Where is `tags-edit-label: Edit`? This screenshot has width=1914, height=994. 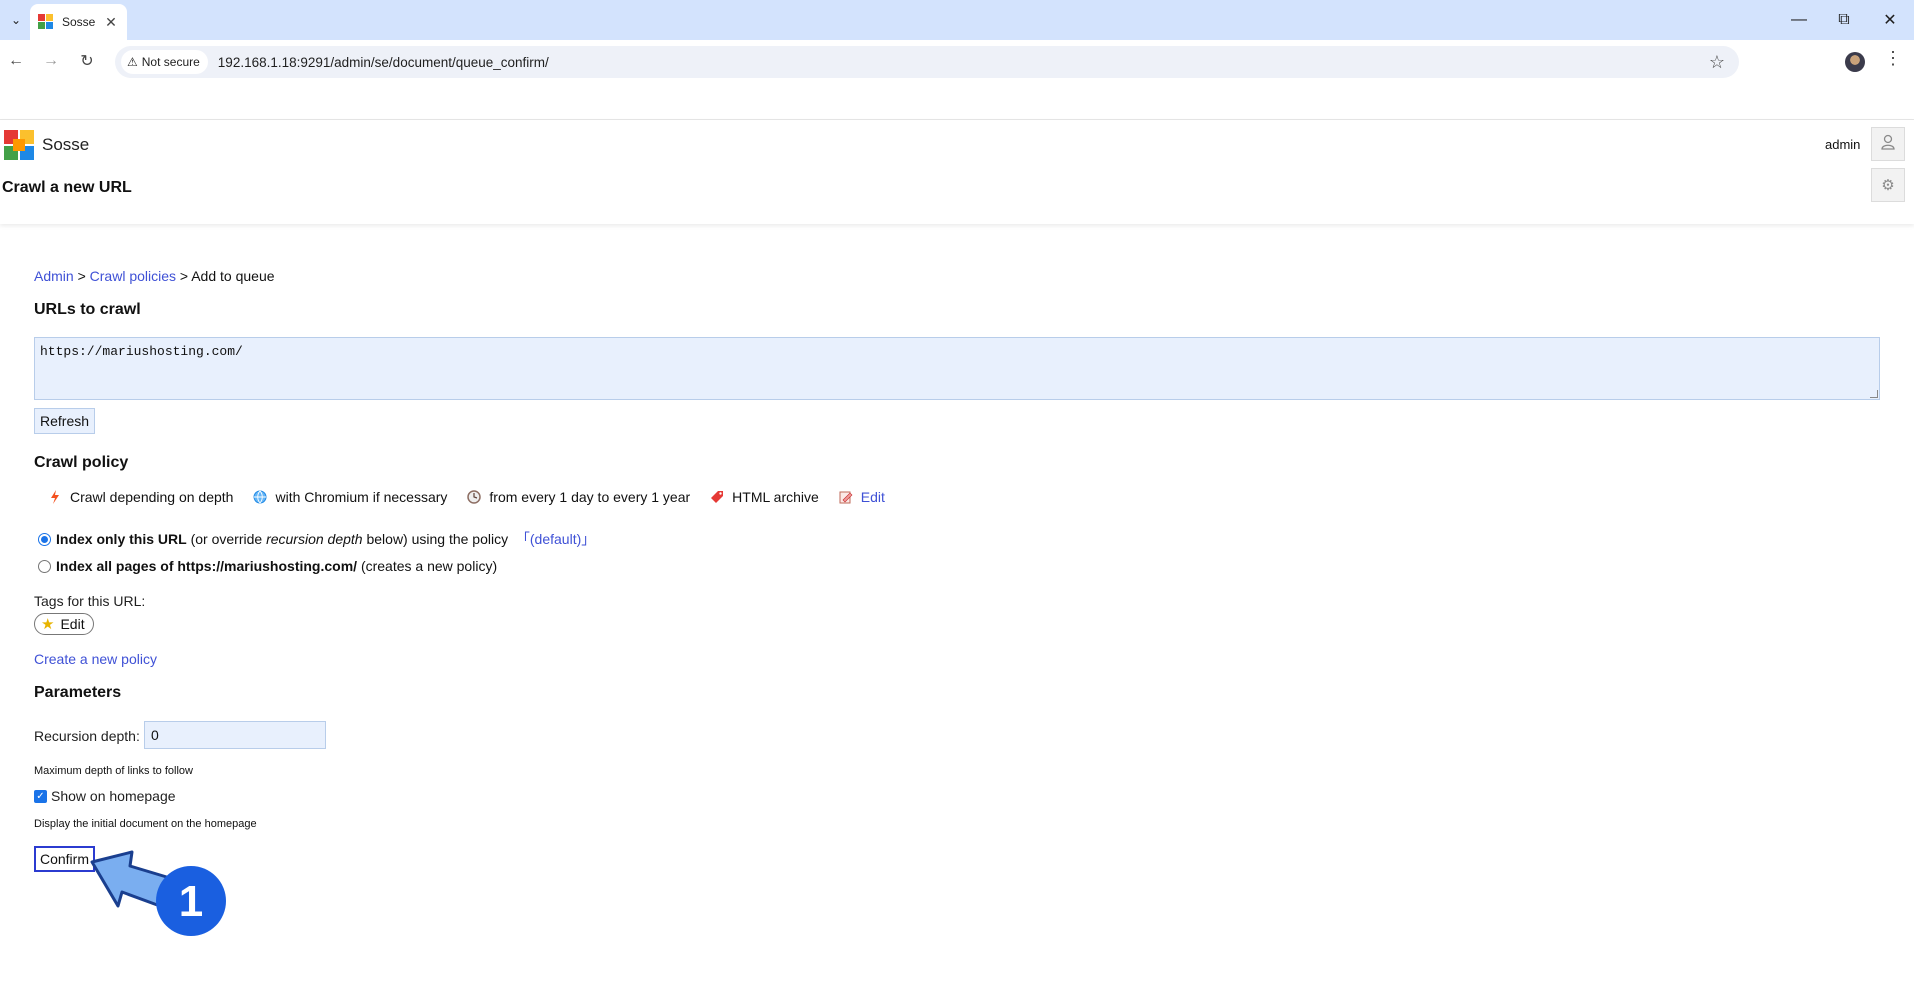
tags-edit-label: Edit is located at coordinates (72, 624).